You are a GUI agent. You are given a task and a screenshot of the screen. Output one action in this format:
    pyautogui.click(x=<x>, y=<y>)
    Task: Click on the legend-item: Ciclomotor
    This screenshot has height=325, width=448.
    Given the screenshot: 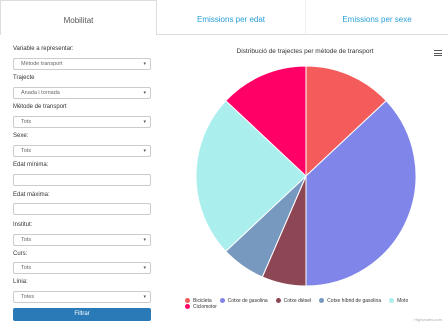 What is the action you would take?
    pyautogui.click(x=201, y=307)
    